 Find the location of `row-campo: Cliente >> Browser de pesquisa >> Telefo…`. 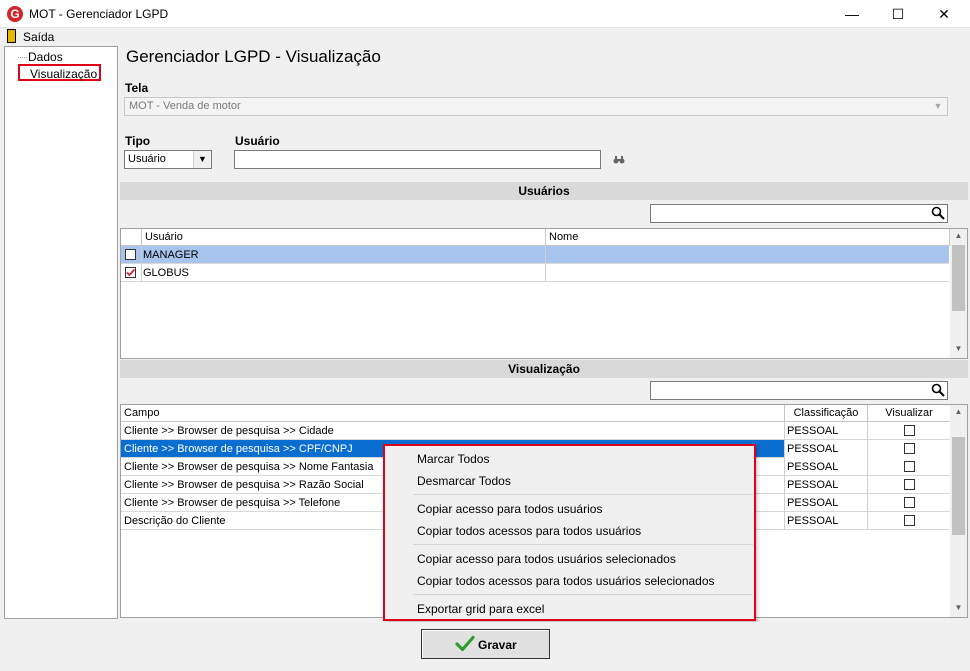

row-campo: Cliente >> Browser de pesquisa >> Telefo… is located at coordinates (232, 503).